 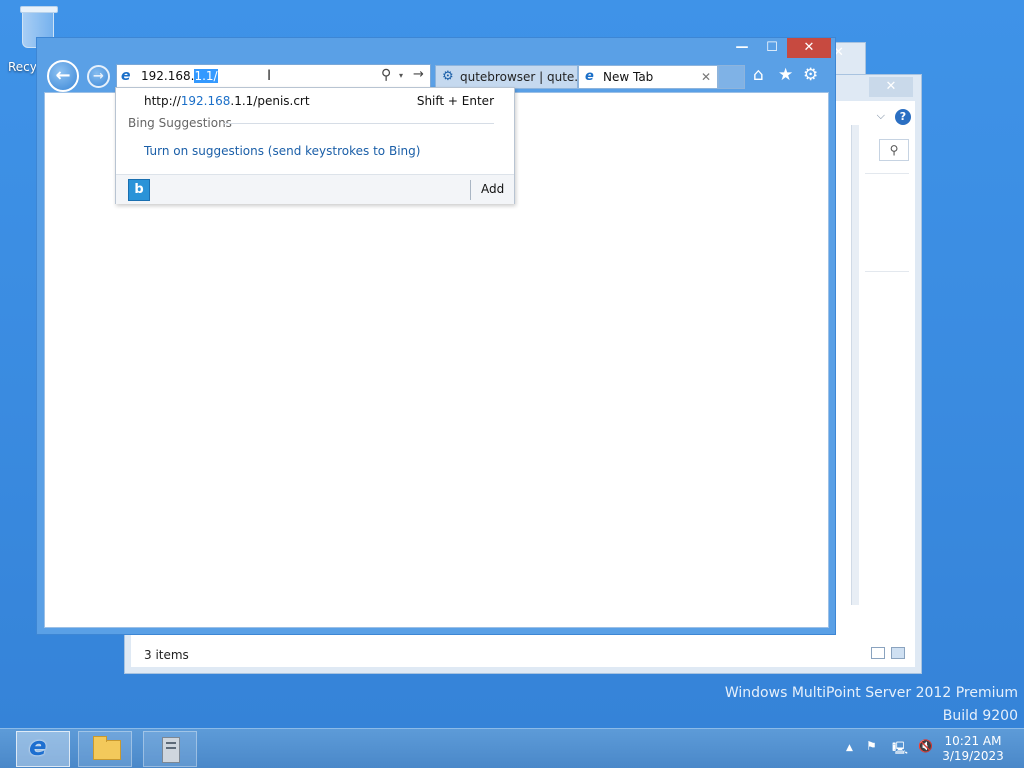 I want to click on taskbar-server-manager, so click(x=170, y=749).